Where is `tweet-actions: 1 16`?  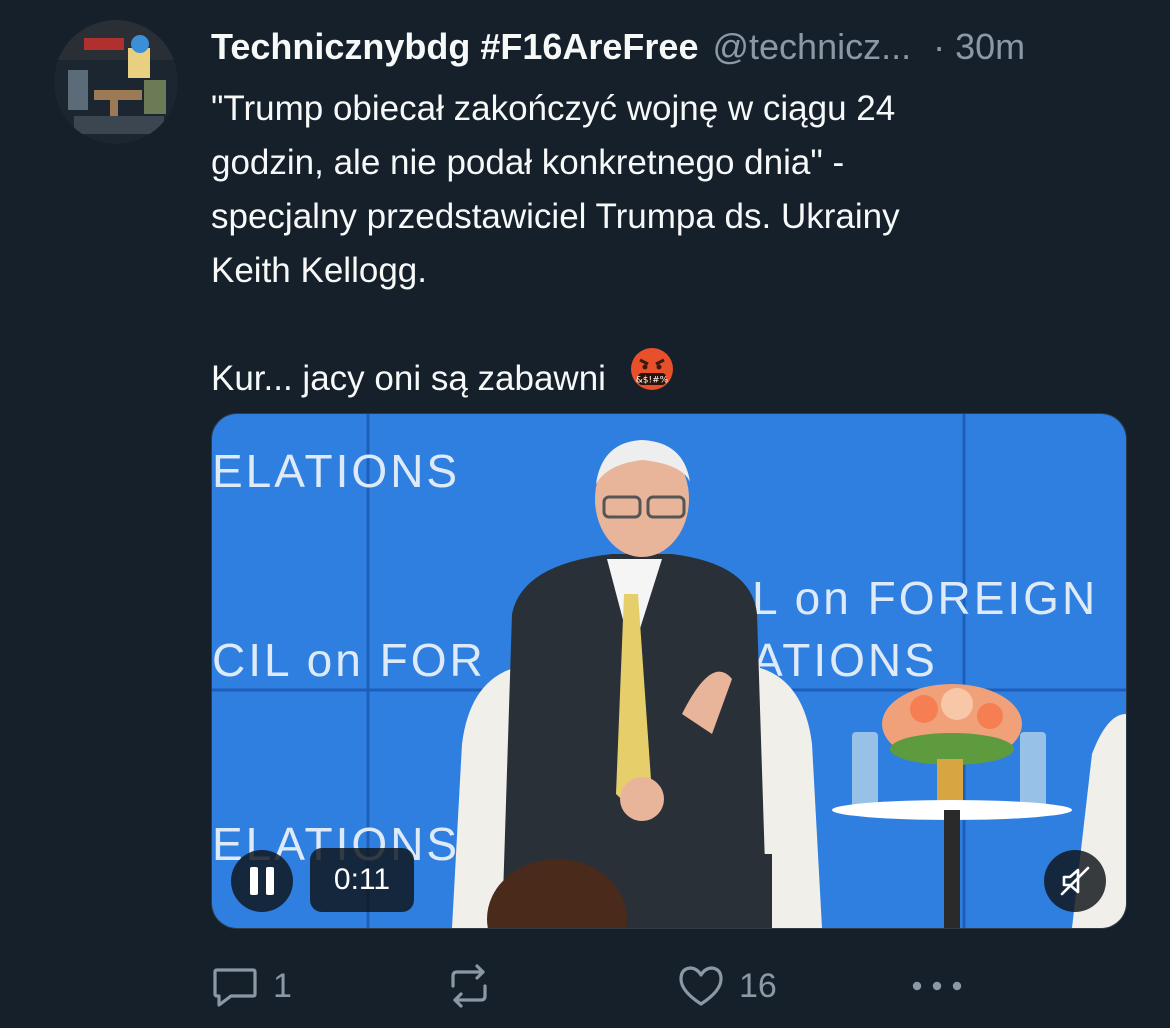
tweet-actions: 1 16 is located at coordinates (671, 986).